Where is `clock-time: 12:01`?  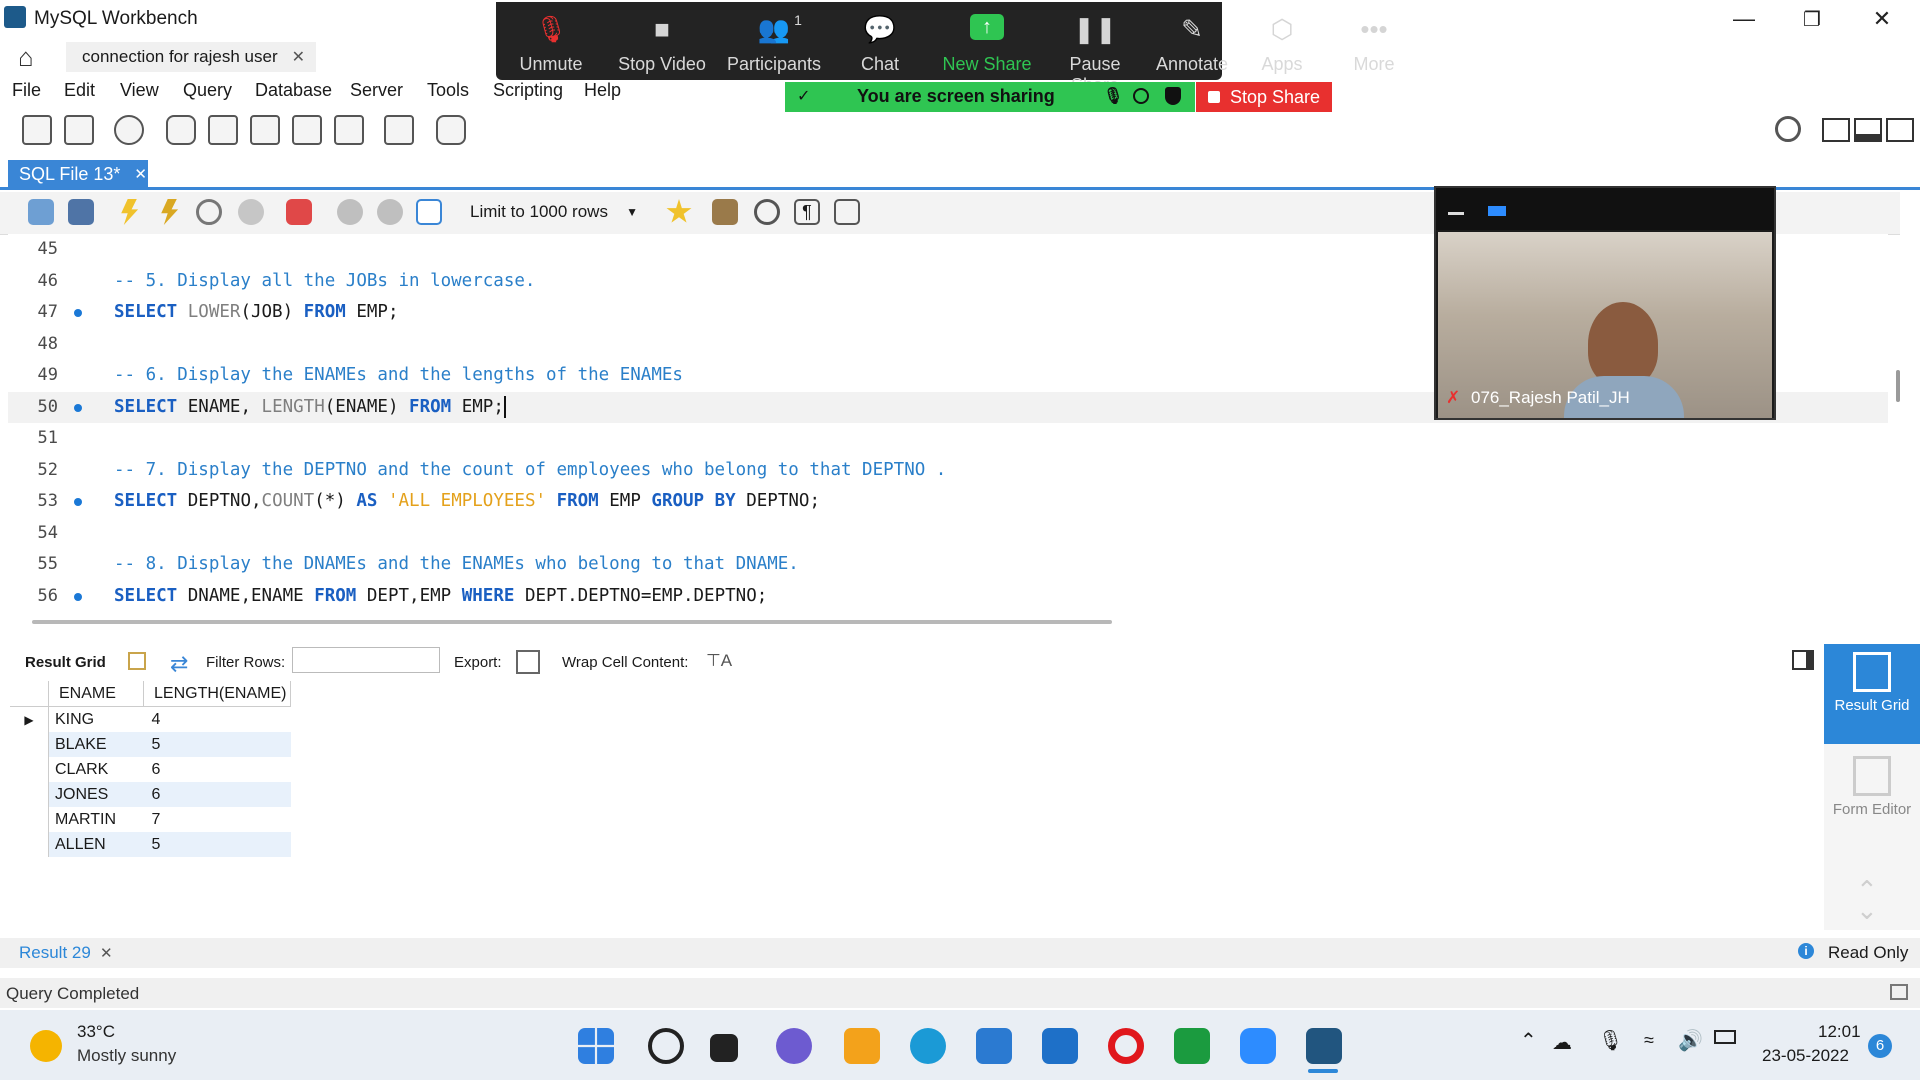 clock-time: 12:01 is located at coordinates (1839, 1032).